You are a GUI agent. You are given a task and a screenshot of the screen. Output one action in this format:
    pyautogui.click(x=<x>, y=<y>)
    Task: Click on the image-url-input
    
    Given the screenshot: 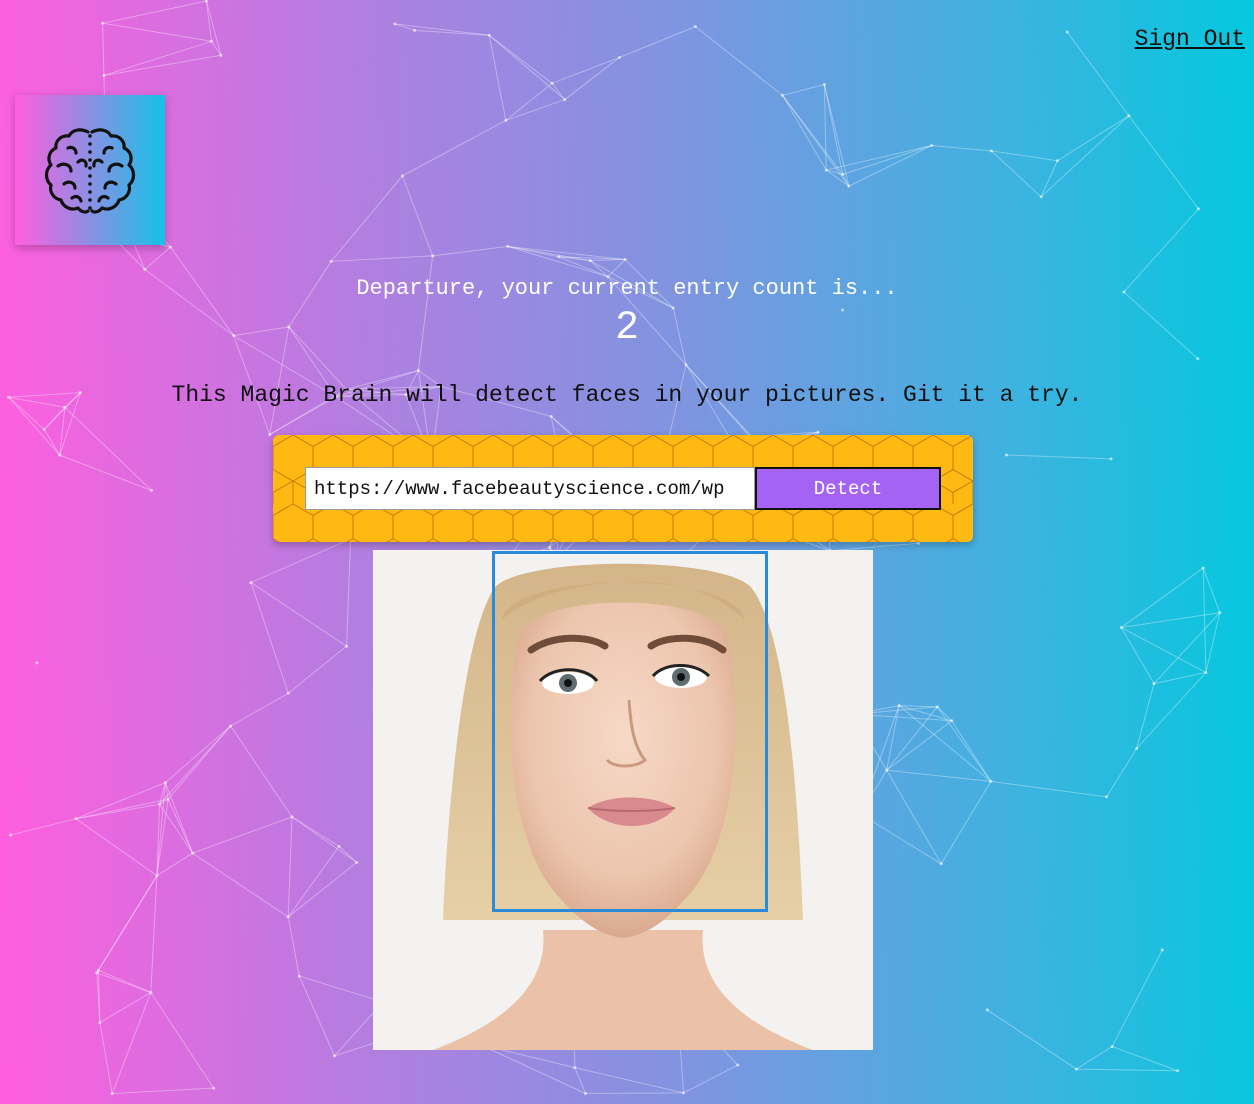 What is the action you would take?
    pyautogui.click(x=530, y=488)
    